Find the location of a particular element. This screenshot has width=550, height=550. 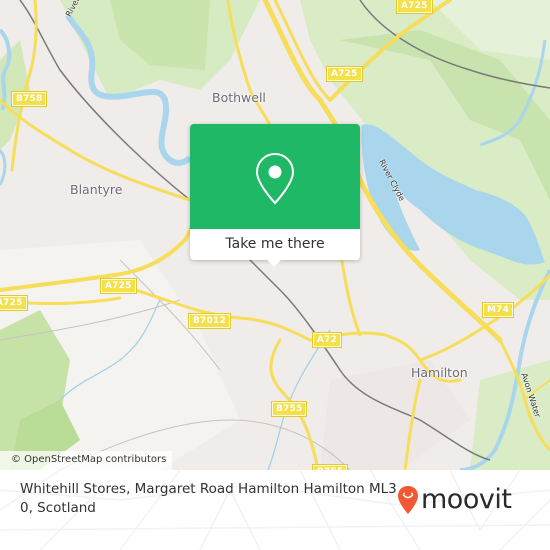

popup-pointer is located at coordinates (274, 263).